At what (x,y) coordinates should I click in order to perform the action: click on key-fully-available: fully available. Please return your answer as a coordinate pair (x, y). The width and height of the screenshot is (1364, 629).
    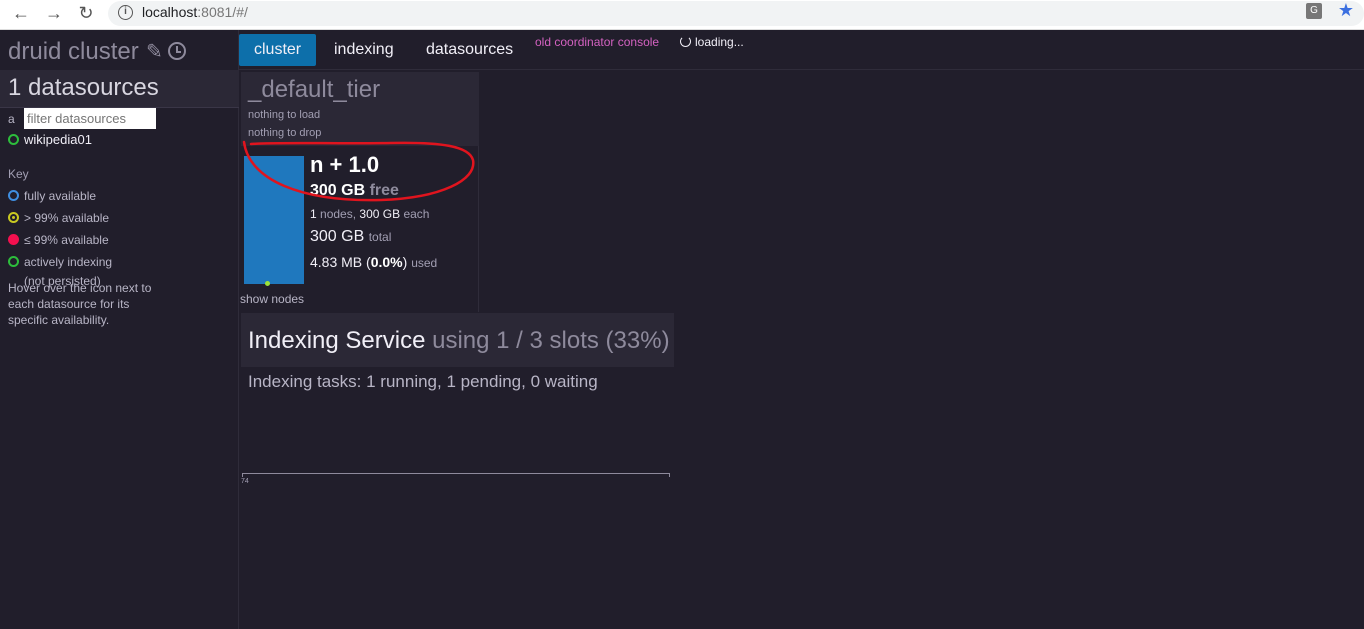
    Looking at the image, I should click on (60, 196).